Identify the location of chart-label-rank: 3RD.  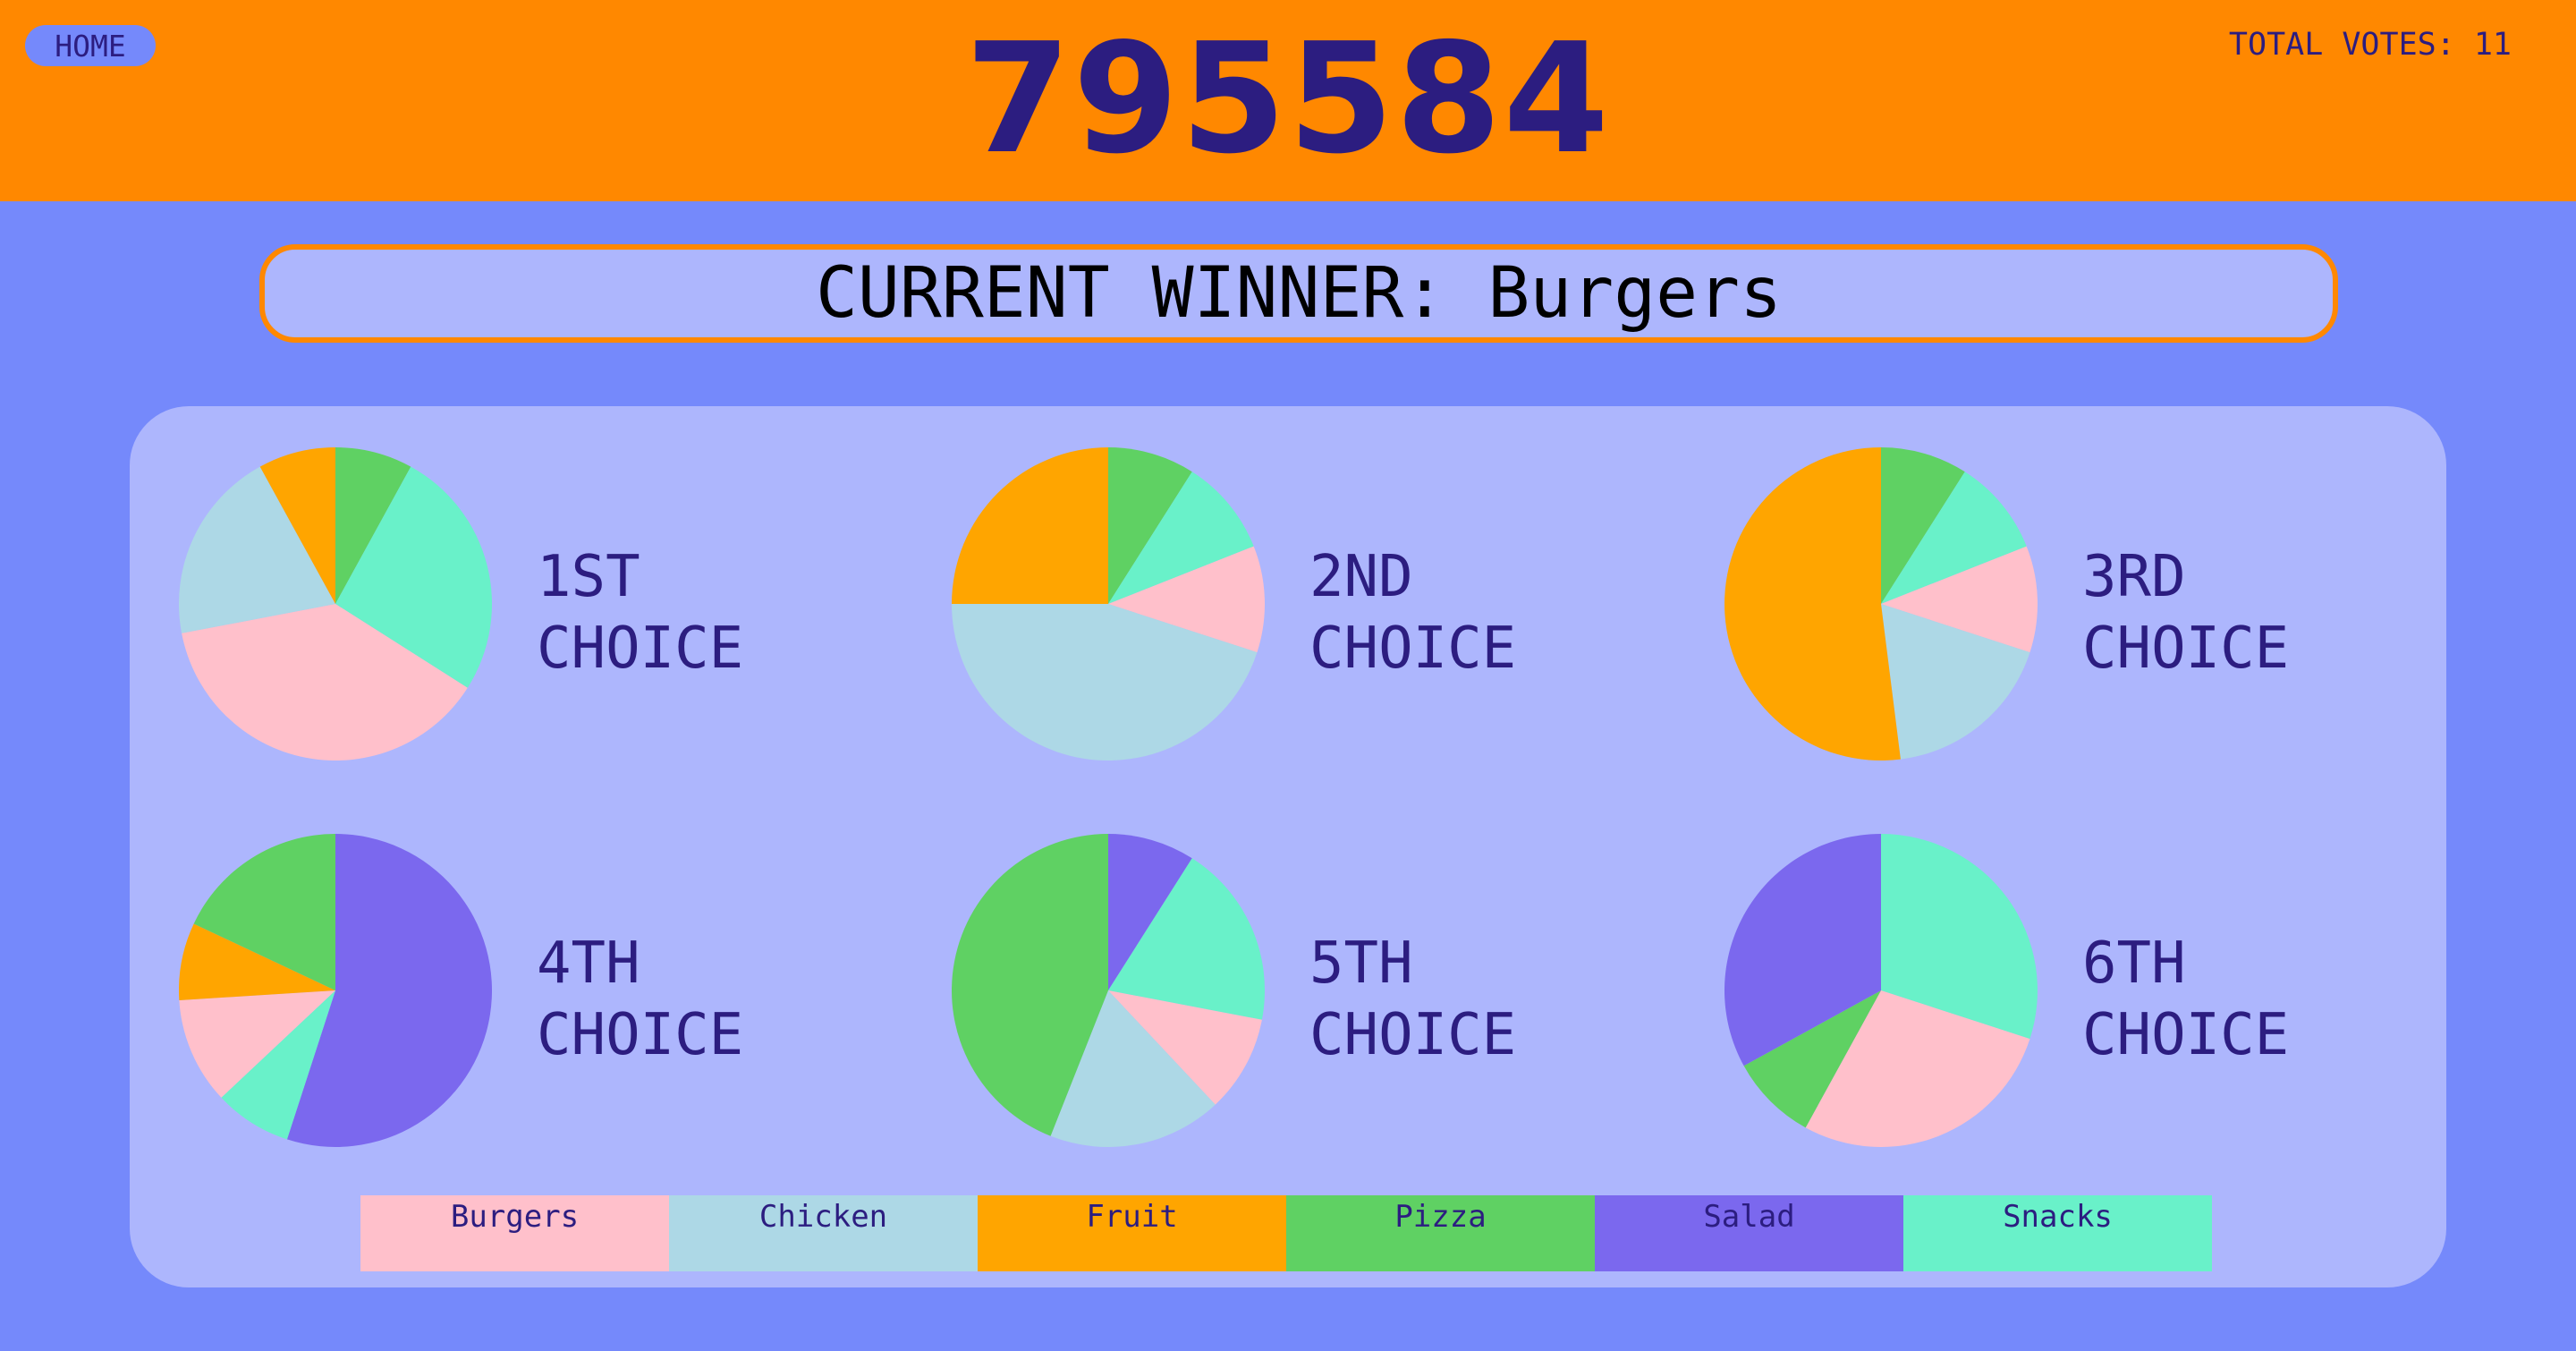
(2134, 577).